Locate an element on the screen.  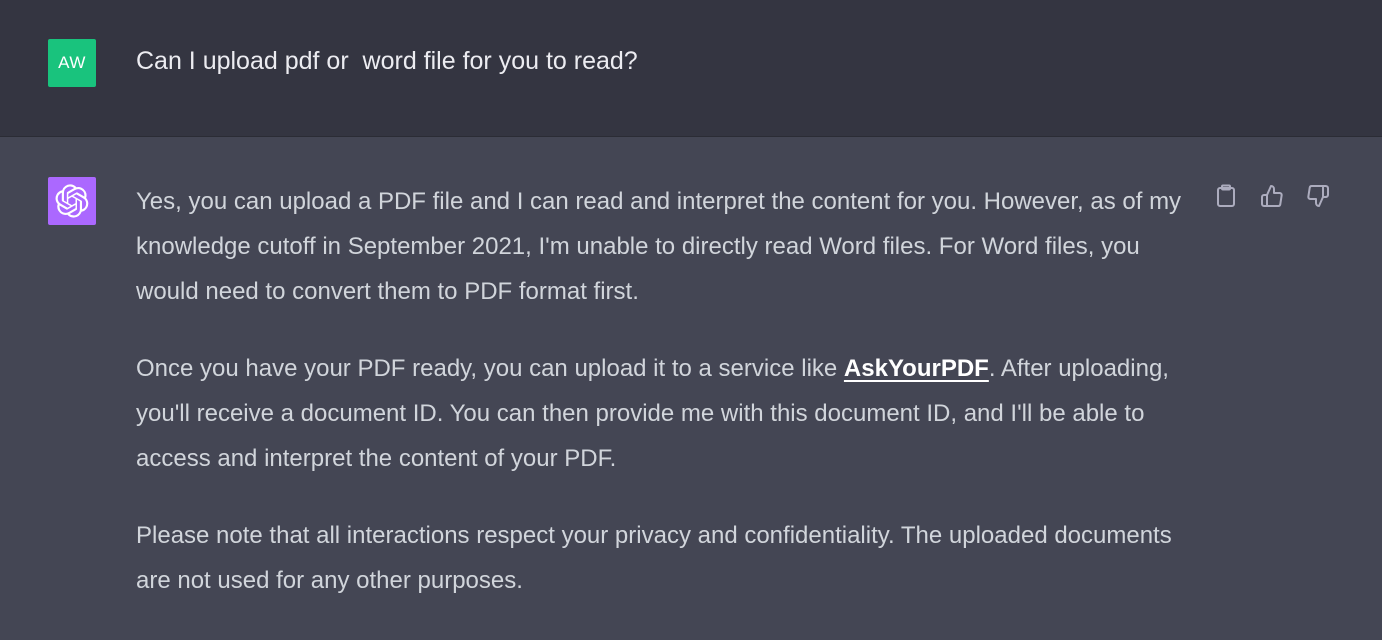
thumbs-up-icon is located at coordinates (1272, 196).